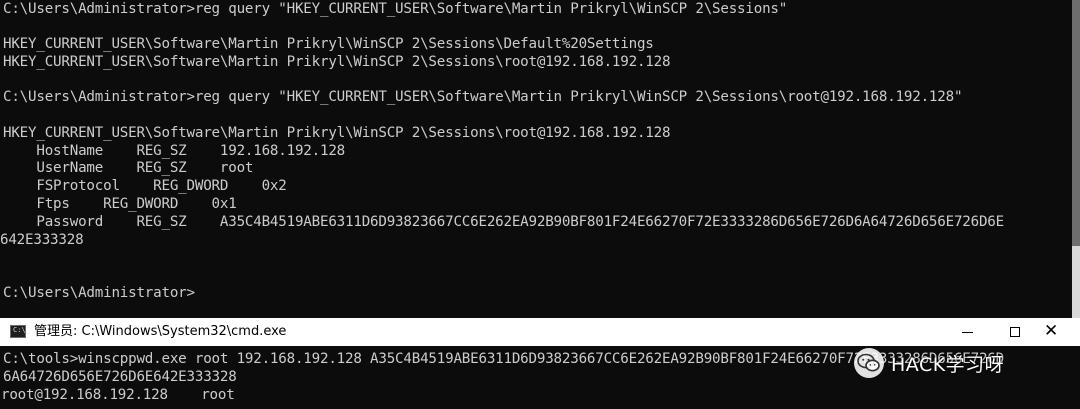 The width and height of the screenshot is (1080, 409). I want to click on cmd-icon-prompt: C:\_, so click(21, 330).